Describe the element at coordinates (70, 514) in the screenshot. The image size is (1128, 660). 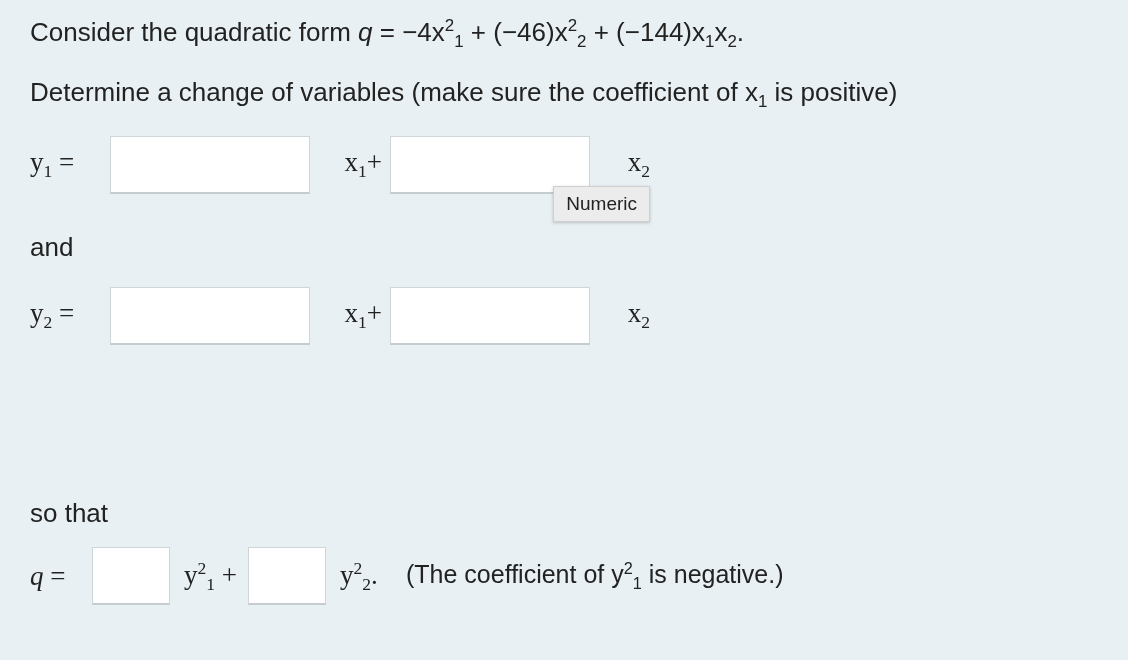
I see `connector-text: so that` at that location.